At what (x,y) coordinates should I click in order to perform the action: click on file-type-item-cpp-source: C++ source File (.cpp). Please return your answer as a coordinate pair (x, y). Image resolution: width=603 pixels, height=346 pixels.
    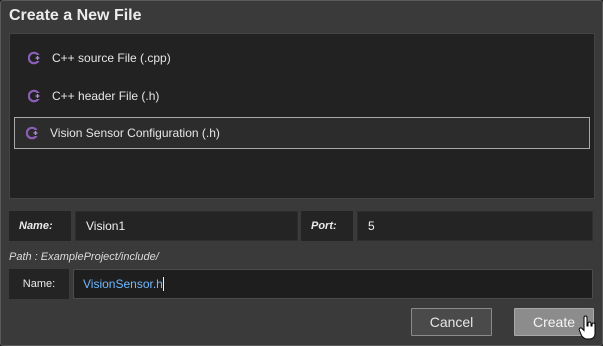
    Looking at the image, I should click on (302, 58).